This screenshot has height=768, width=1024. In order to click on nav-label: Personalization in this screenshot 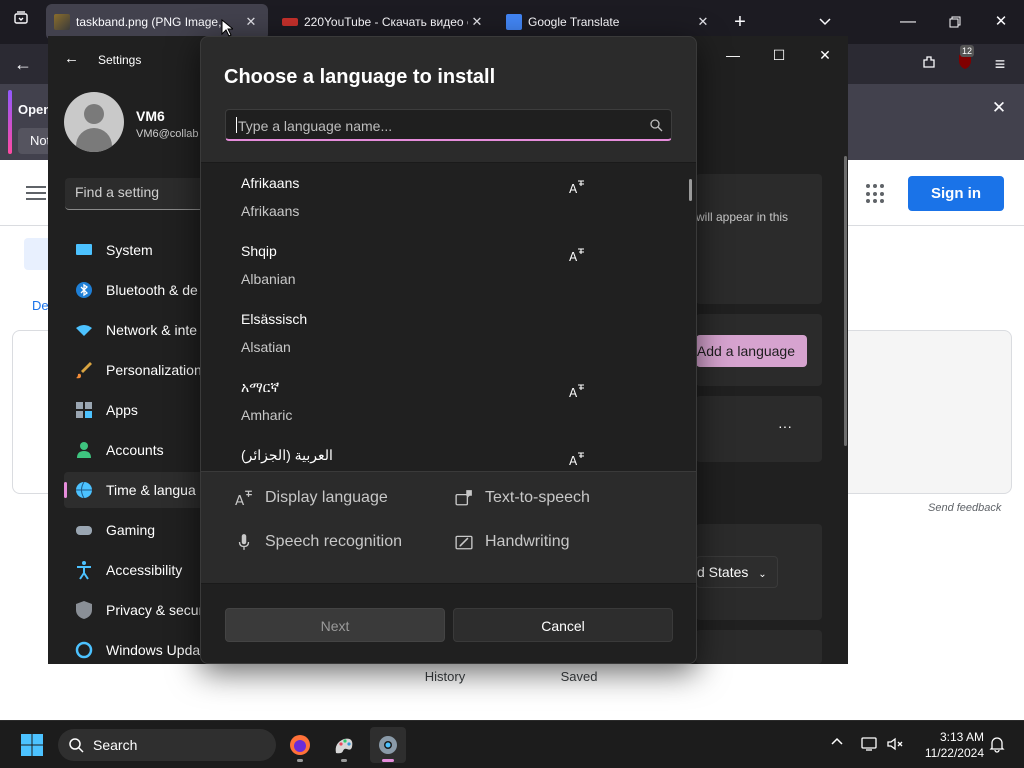, I will do `click(154, 370)`.